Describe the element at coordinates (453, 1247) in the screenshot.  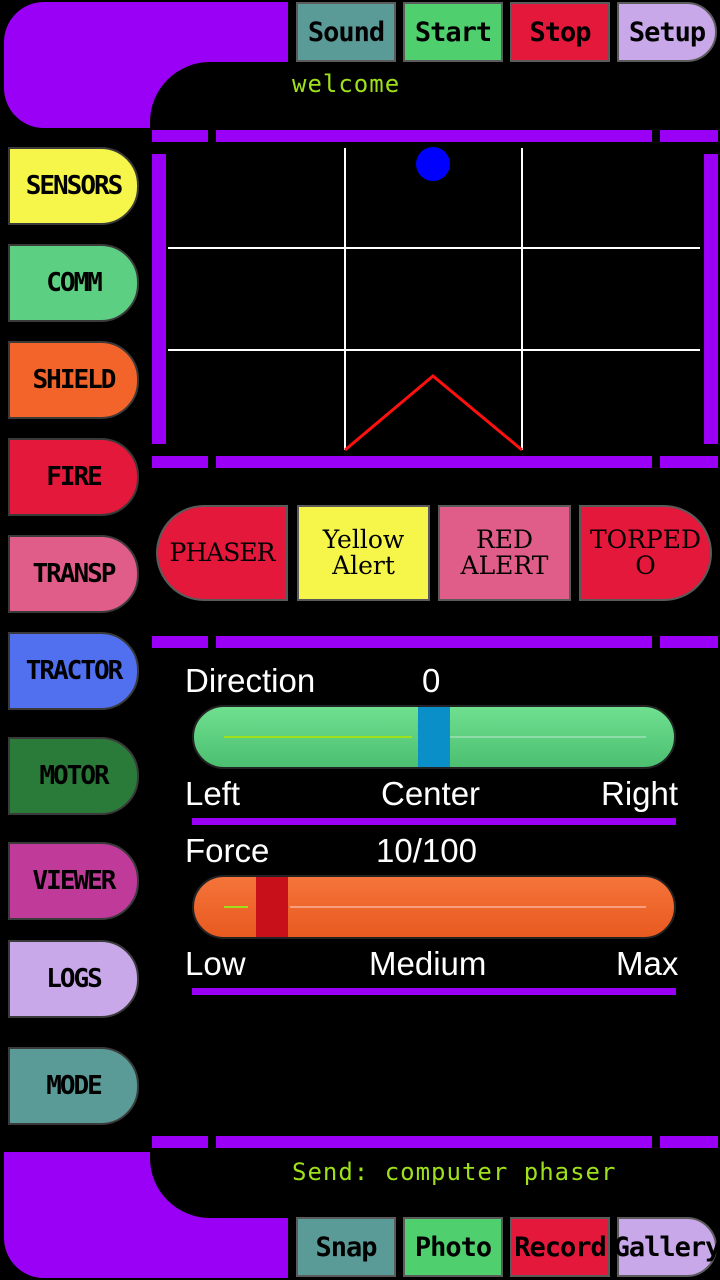
I see `photo-button: Photo` at that location.